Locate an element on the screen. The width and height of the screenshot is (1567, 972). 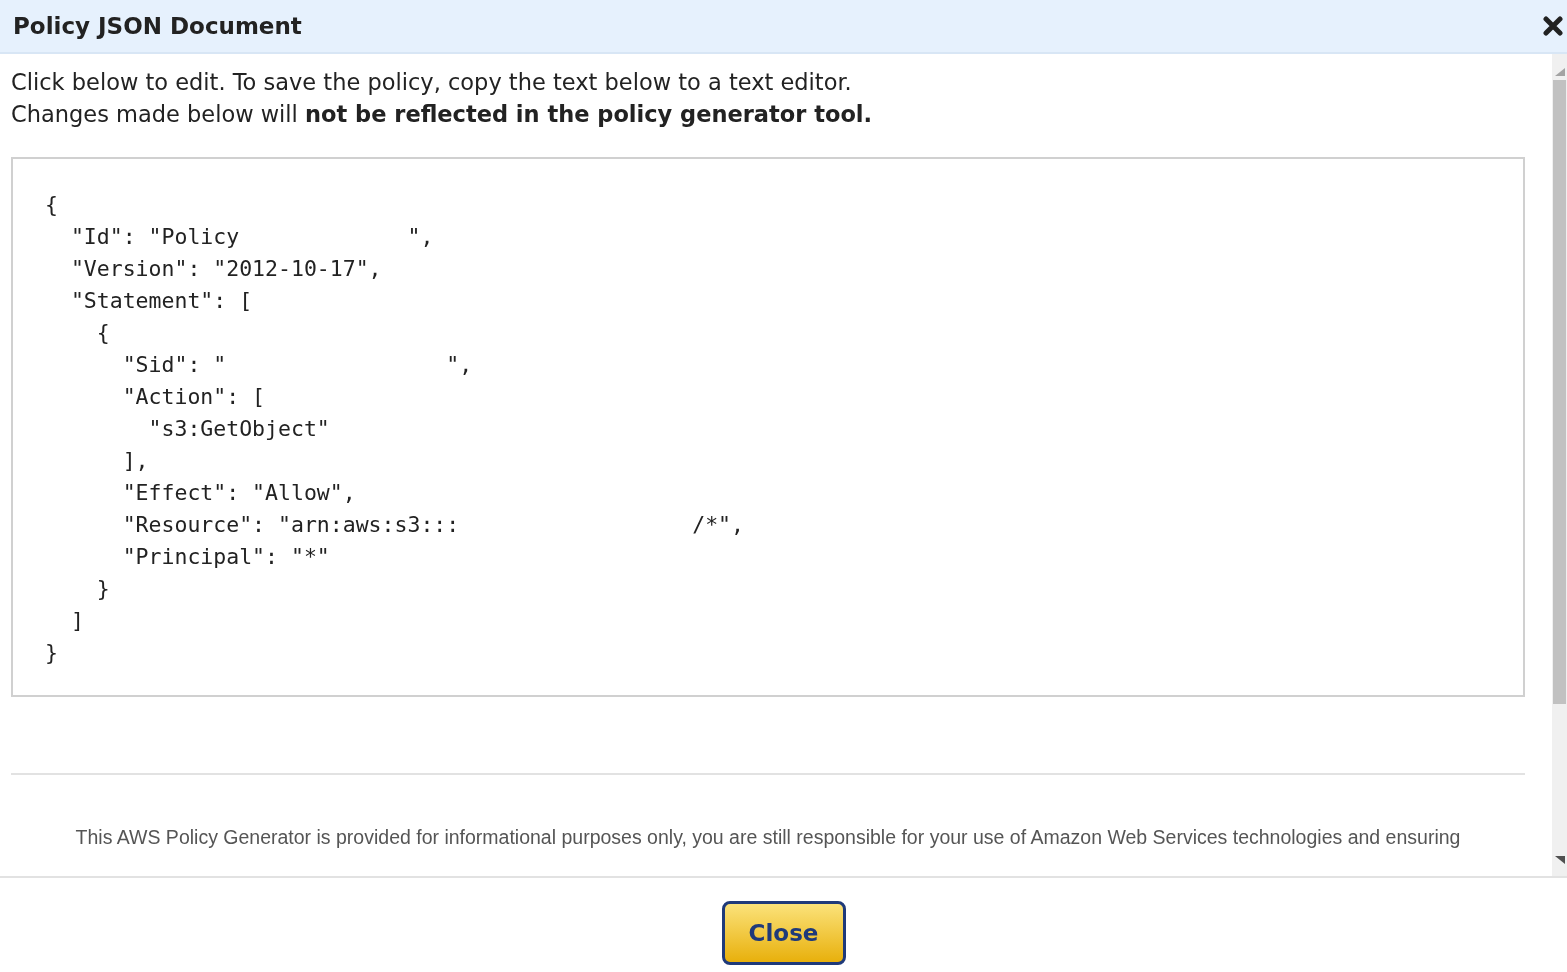
instruction-text: Click below to edit. To save the policy, copy the text below to a text editor. is located at coordinates (432, 82).